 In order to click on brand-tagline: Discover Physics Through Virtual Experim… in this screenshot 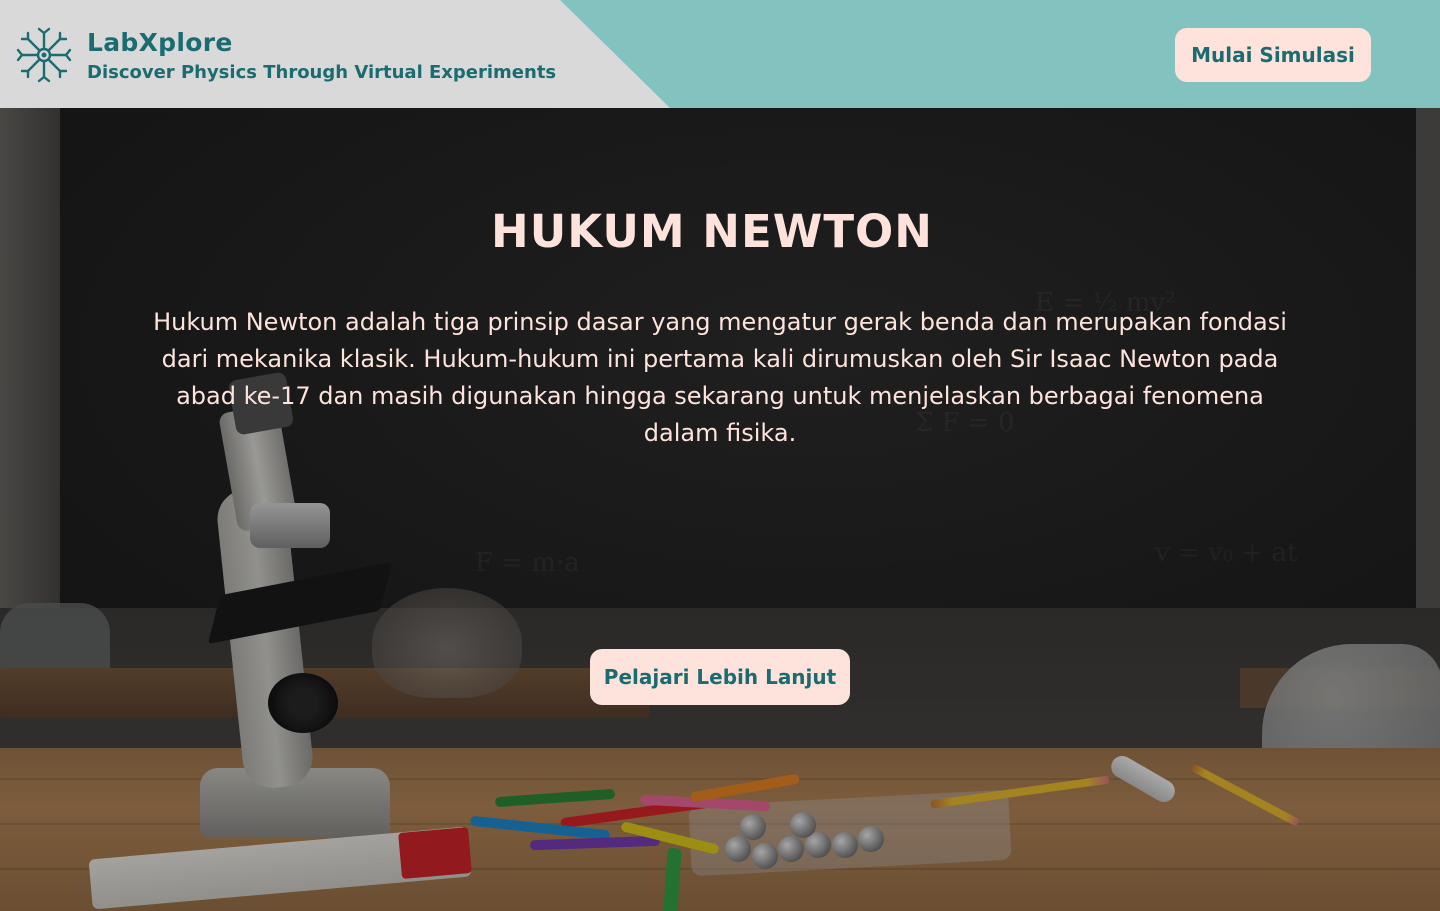, I will do `click(322, 72)`.